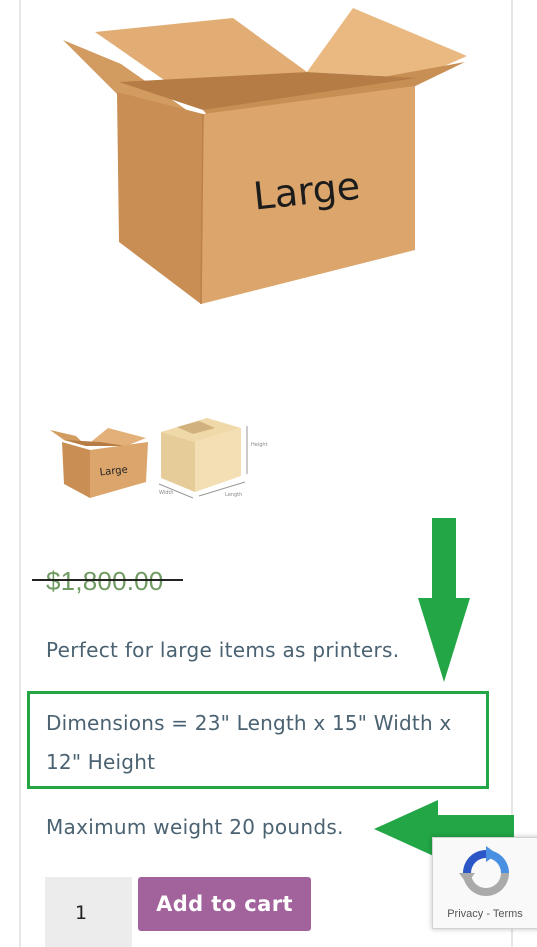  Describe the element at coordinates (508, 914) in the screenshot. I see `recaptcha-terms-link: Terms` at that location.